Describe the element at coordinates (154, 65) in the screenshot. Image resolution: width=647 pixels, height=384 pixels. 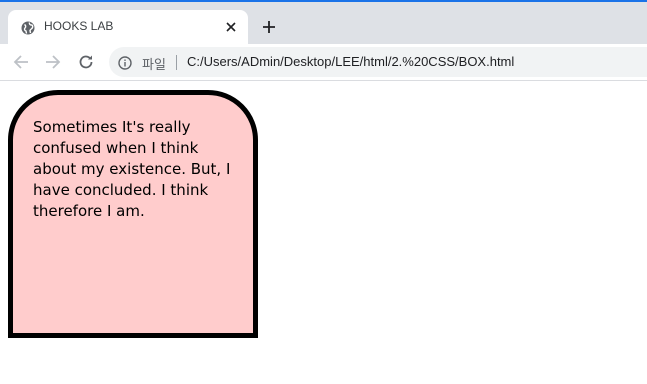
I see `scheme-label: 파일` at that location.